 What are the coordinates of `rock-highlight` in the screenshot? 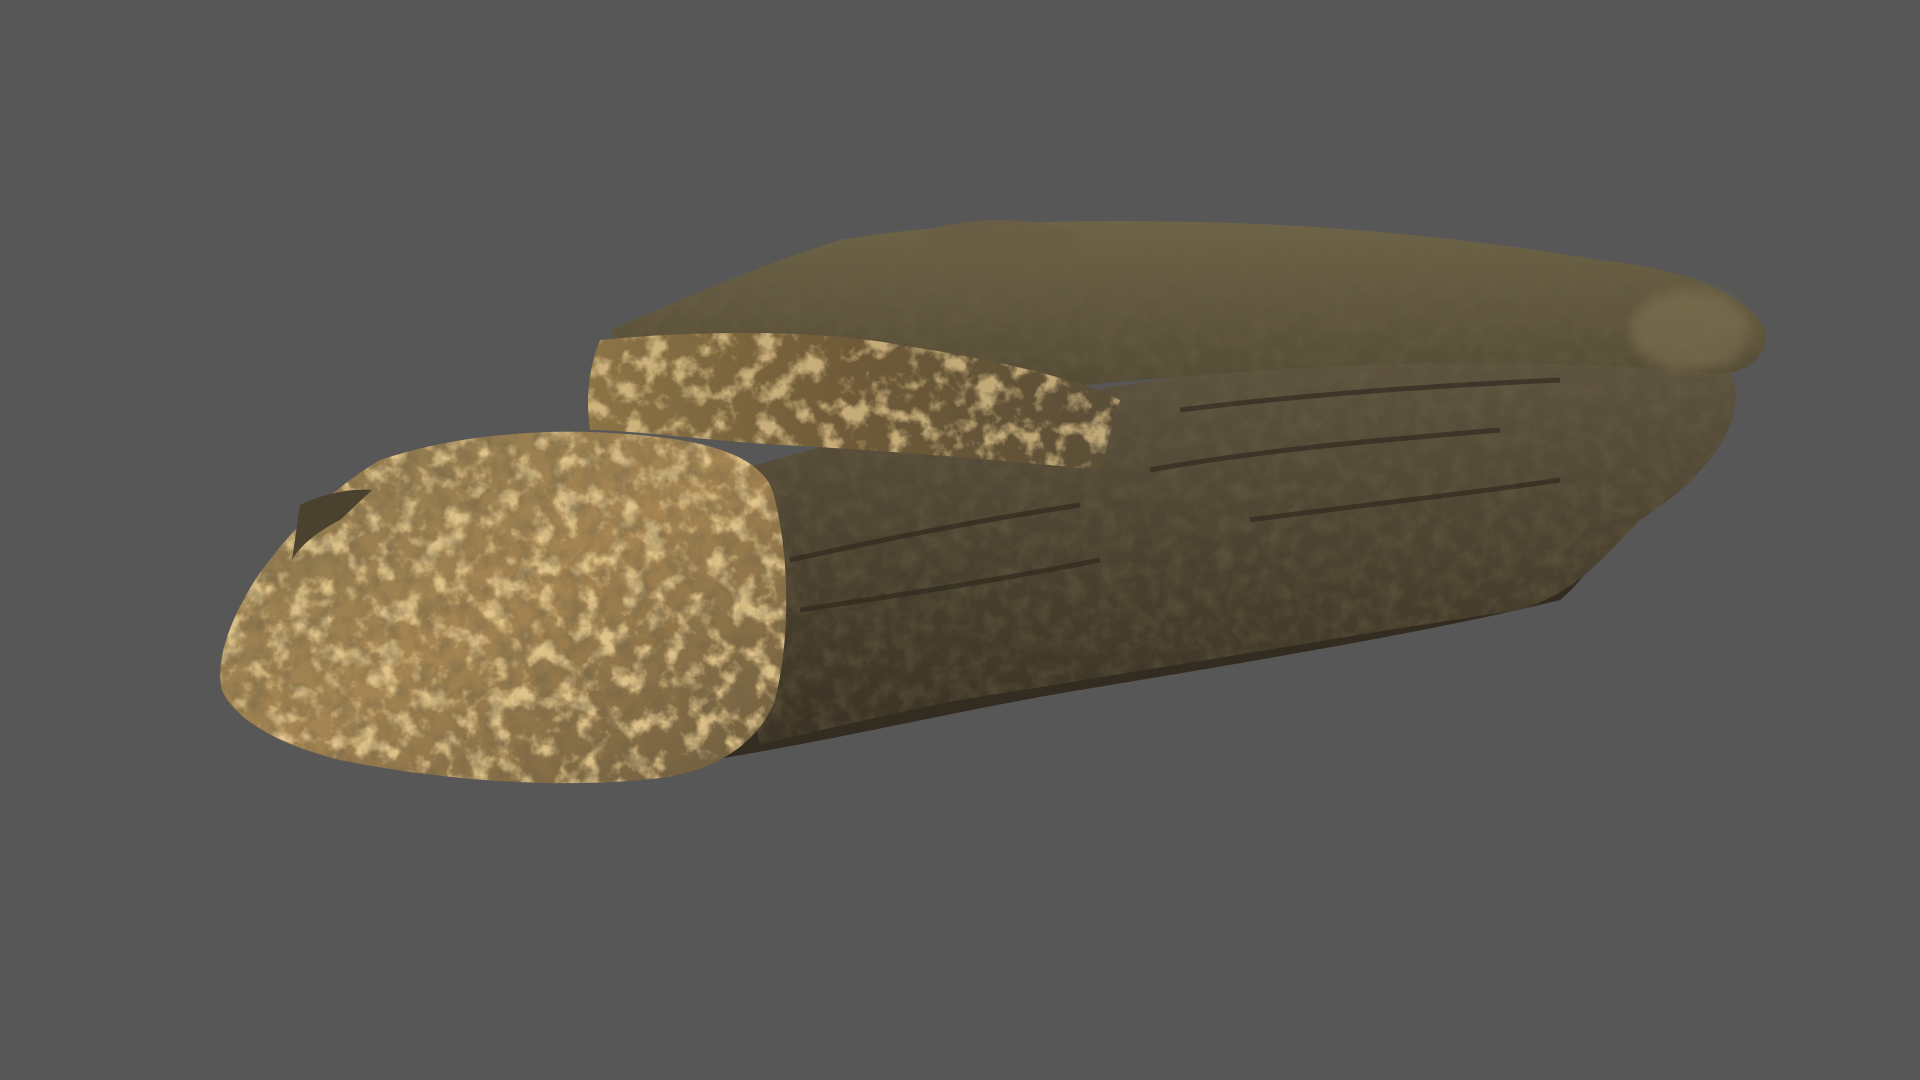 It's located at (1690, 330).